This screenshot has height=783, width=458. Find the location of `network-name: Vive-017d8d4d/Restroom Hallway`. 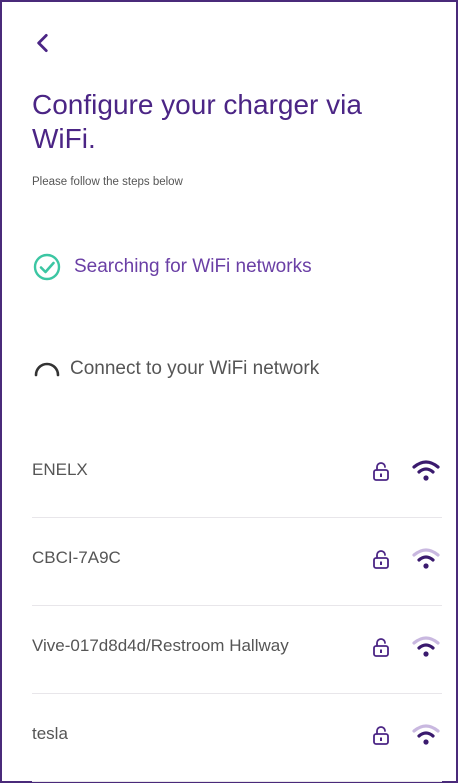

network-name: Vive-017d8d4d/Restroom Hallway is located at coordinates (160, 645).